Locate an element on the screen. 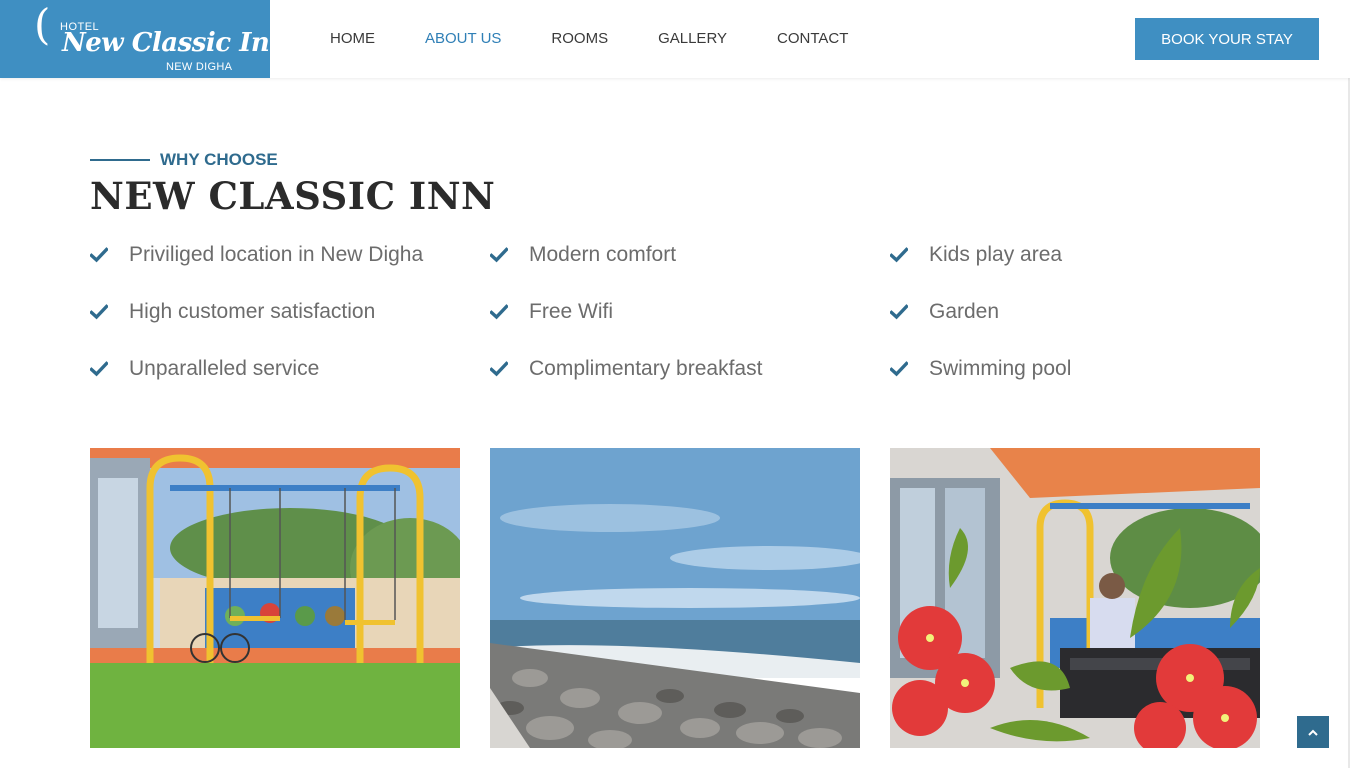 This screenshot has width=1350, height=768. feature-label: High customer satisfaction is located at coordinates (252, 311).